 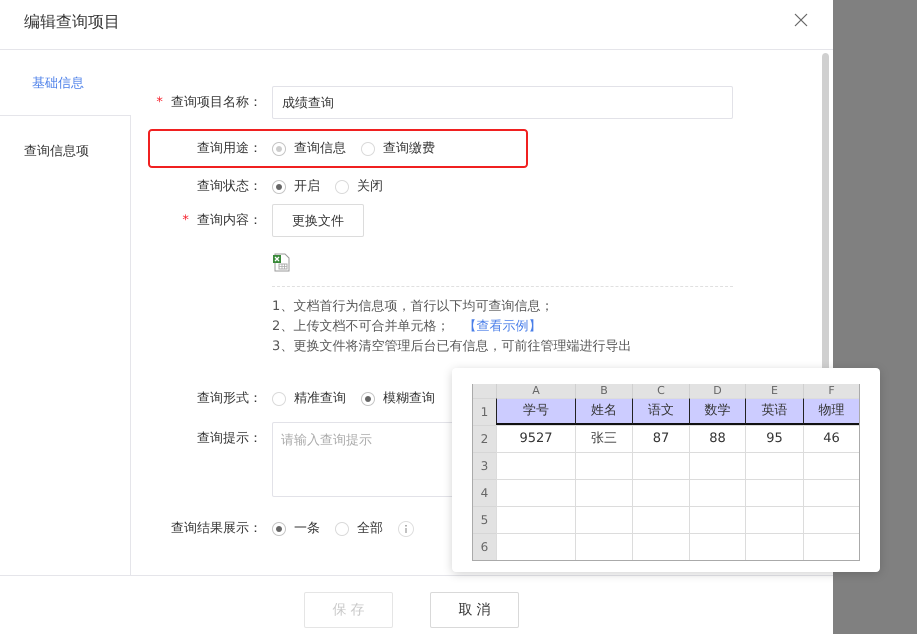 What do you see at coordinates (229, 186) in the screenshot?
I see `field-label: 查询状态：` at bounding box center [229, 186].